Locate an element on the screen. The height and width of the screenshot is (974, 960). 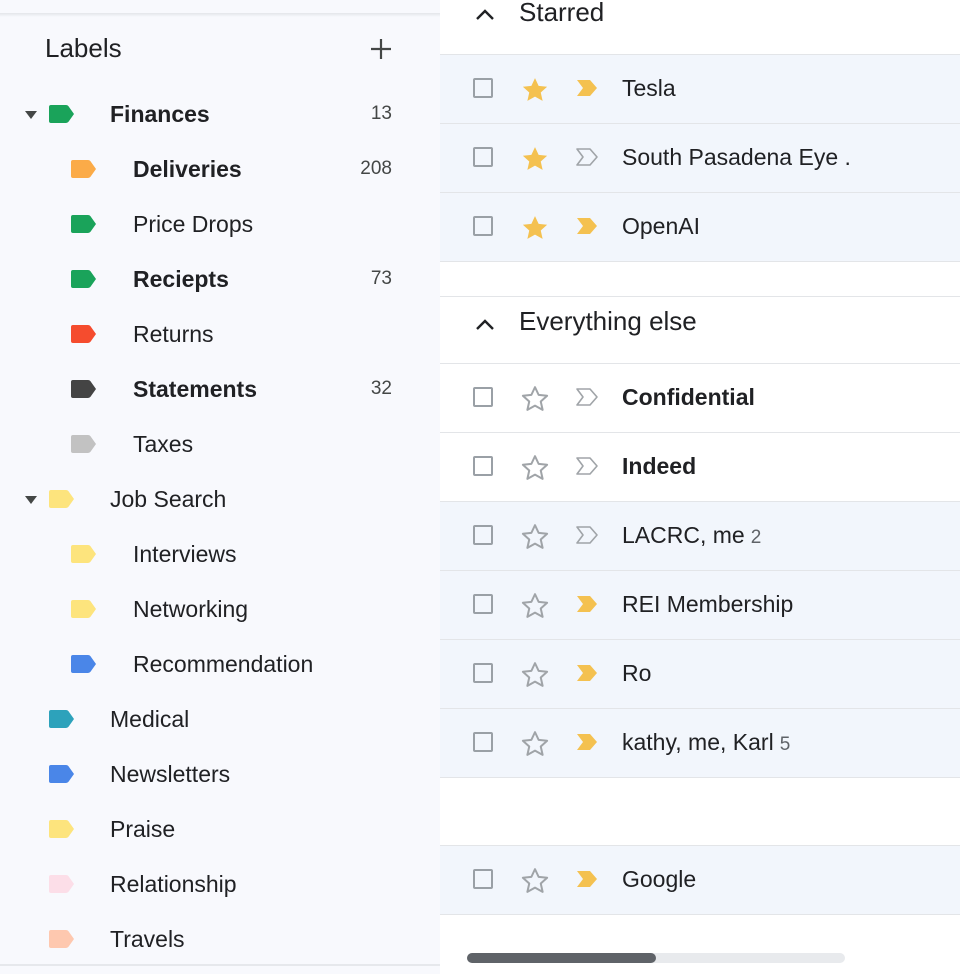
mail-row: Tesla is located at coordinates (700, 89).